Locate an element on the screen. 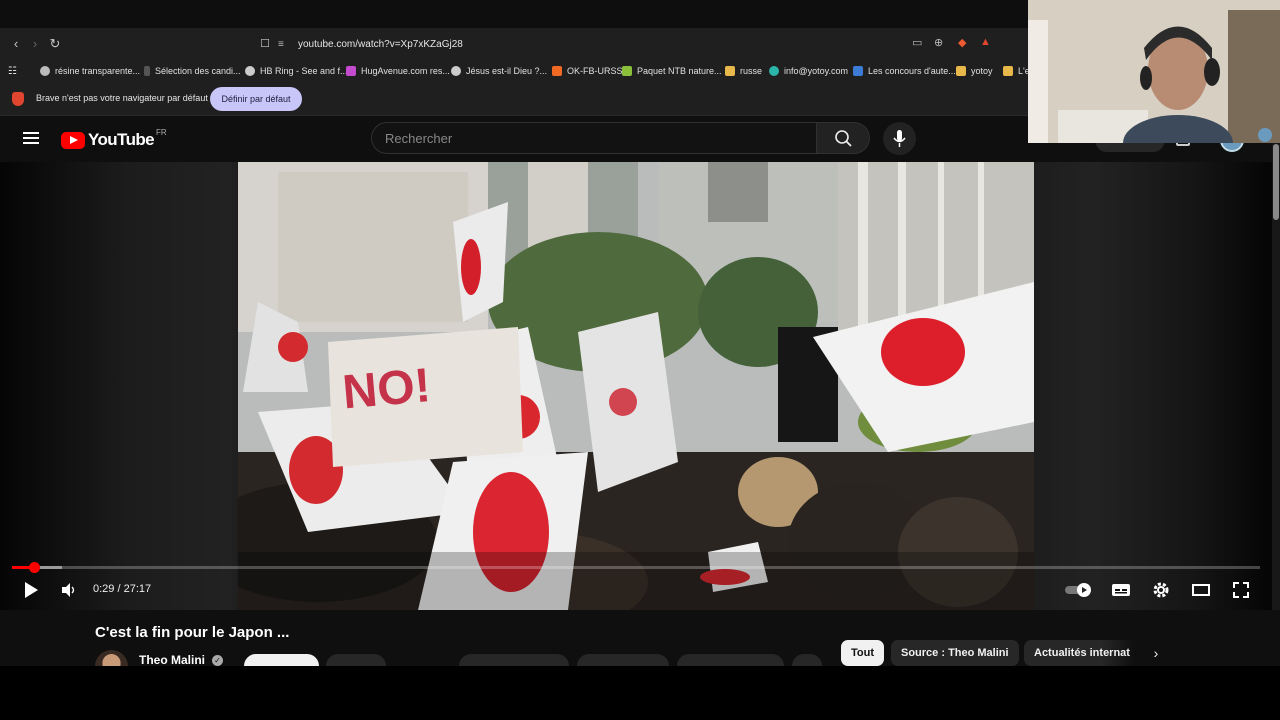 The width and height of the screenshot is (1280, 720). mute-button is located at coordinates (68, 590).